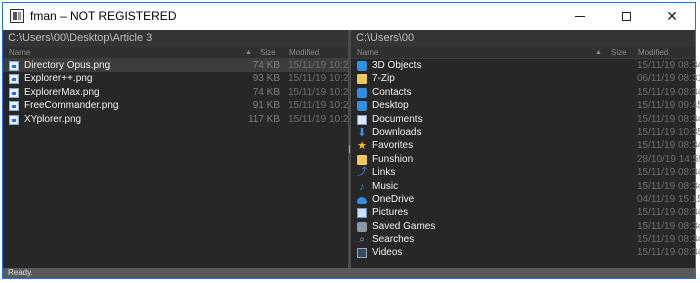  Describe the element at coordinates (390, 106) in the screenshot. I see `file-name: Desktop` at that location.